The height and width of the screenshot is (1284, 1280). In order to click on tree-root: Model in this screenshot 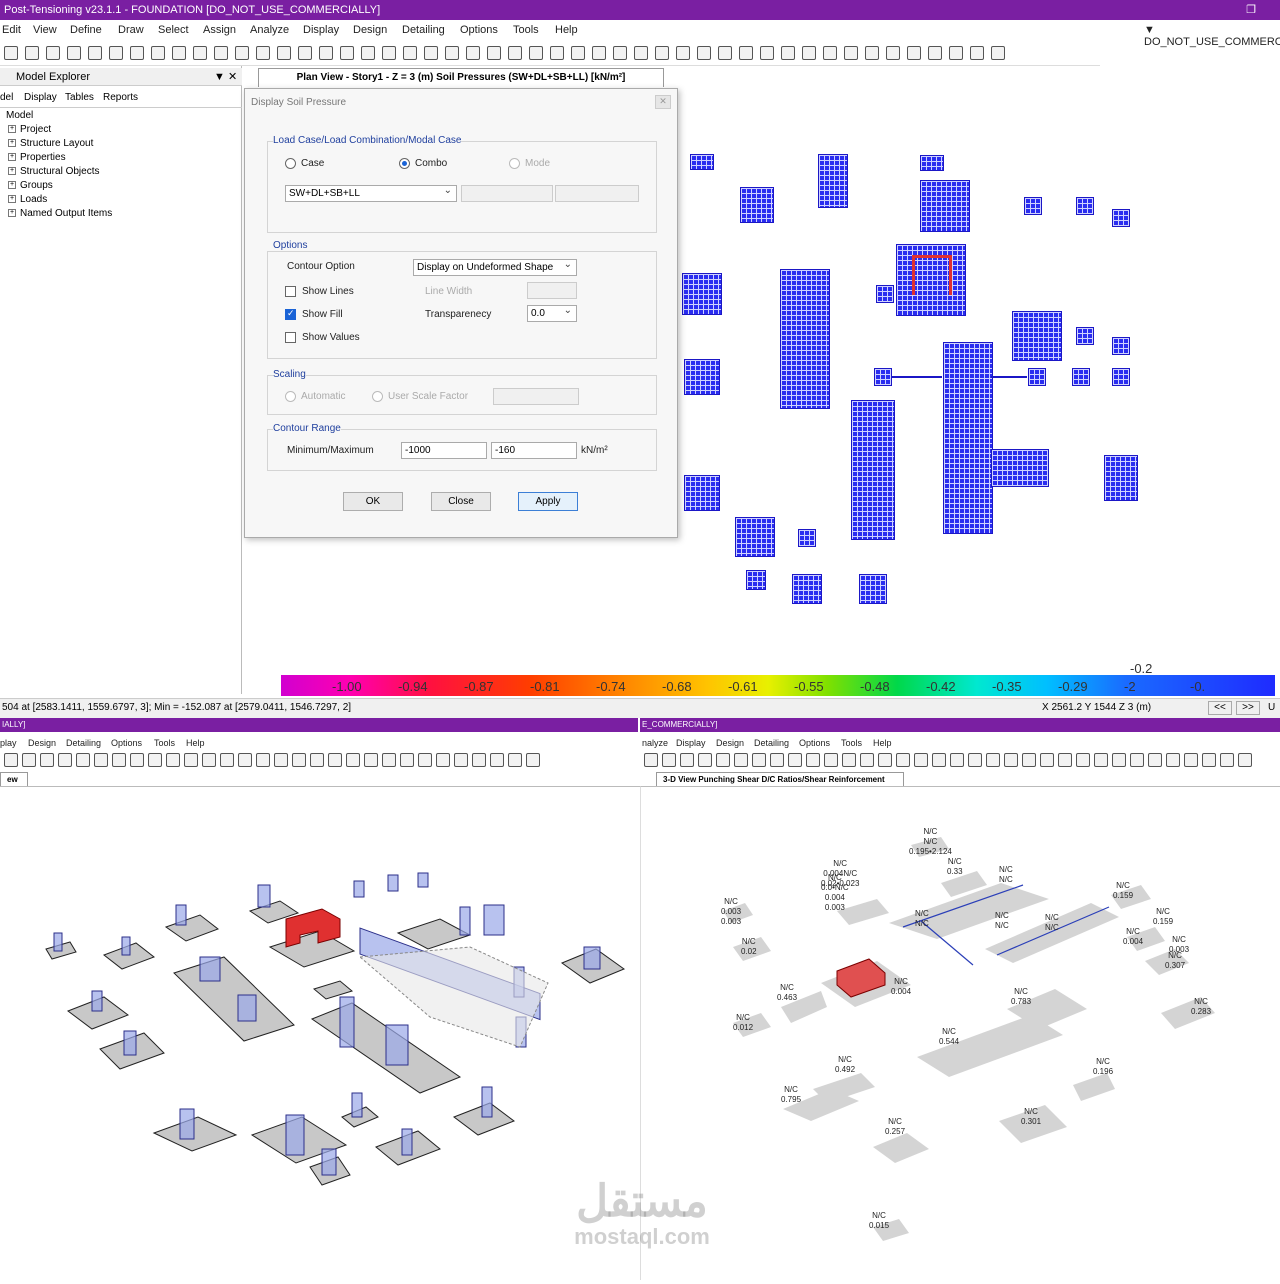, I will do `click(19, 115)`.